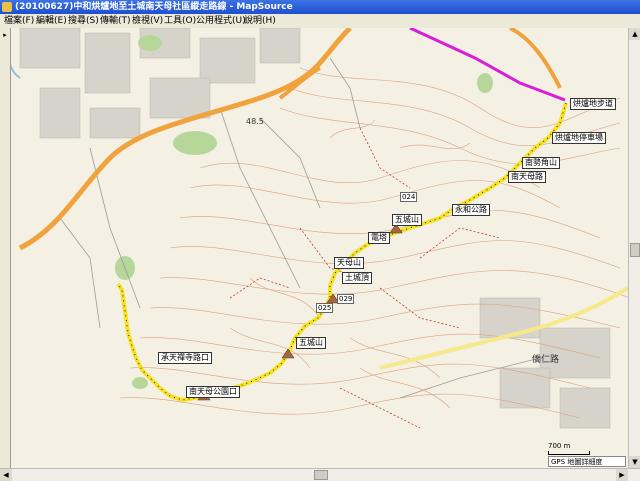 Image resolution: width=640 pixels, height=481 pixels. What do you see at coordinates (154, 7) in the screenshot?
I see `window-title: (20100627)中和烘爐地至土城南天母社區縱走路線 - MapSource` at bounding box center [154, 7].